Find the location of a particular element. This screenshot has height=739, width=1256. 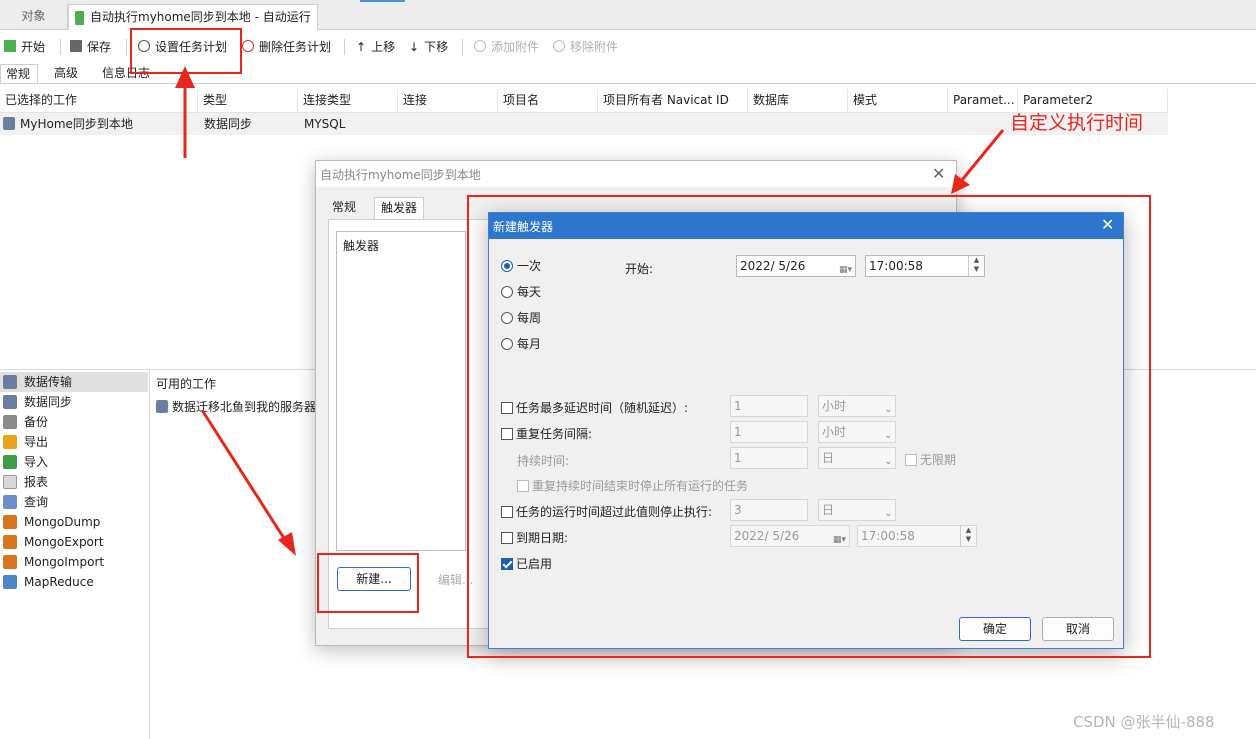

watermark: CSDN @张半仙-888 is located at coordinates (1144, 722).